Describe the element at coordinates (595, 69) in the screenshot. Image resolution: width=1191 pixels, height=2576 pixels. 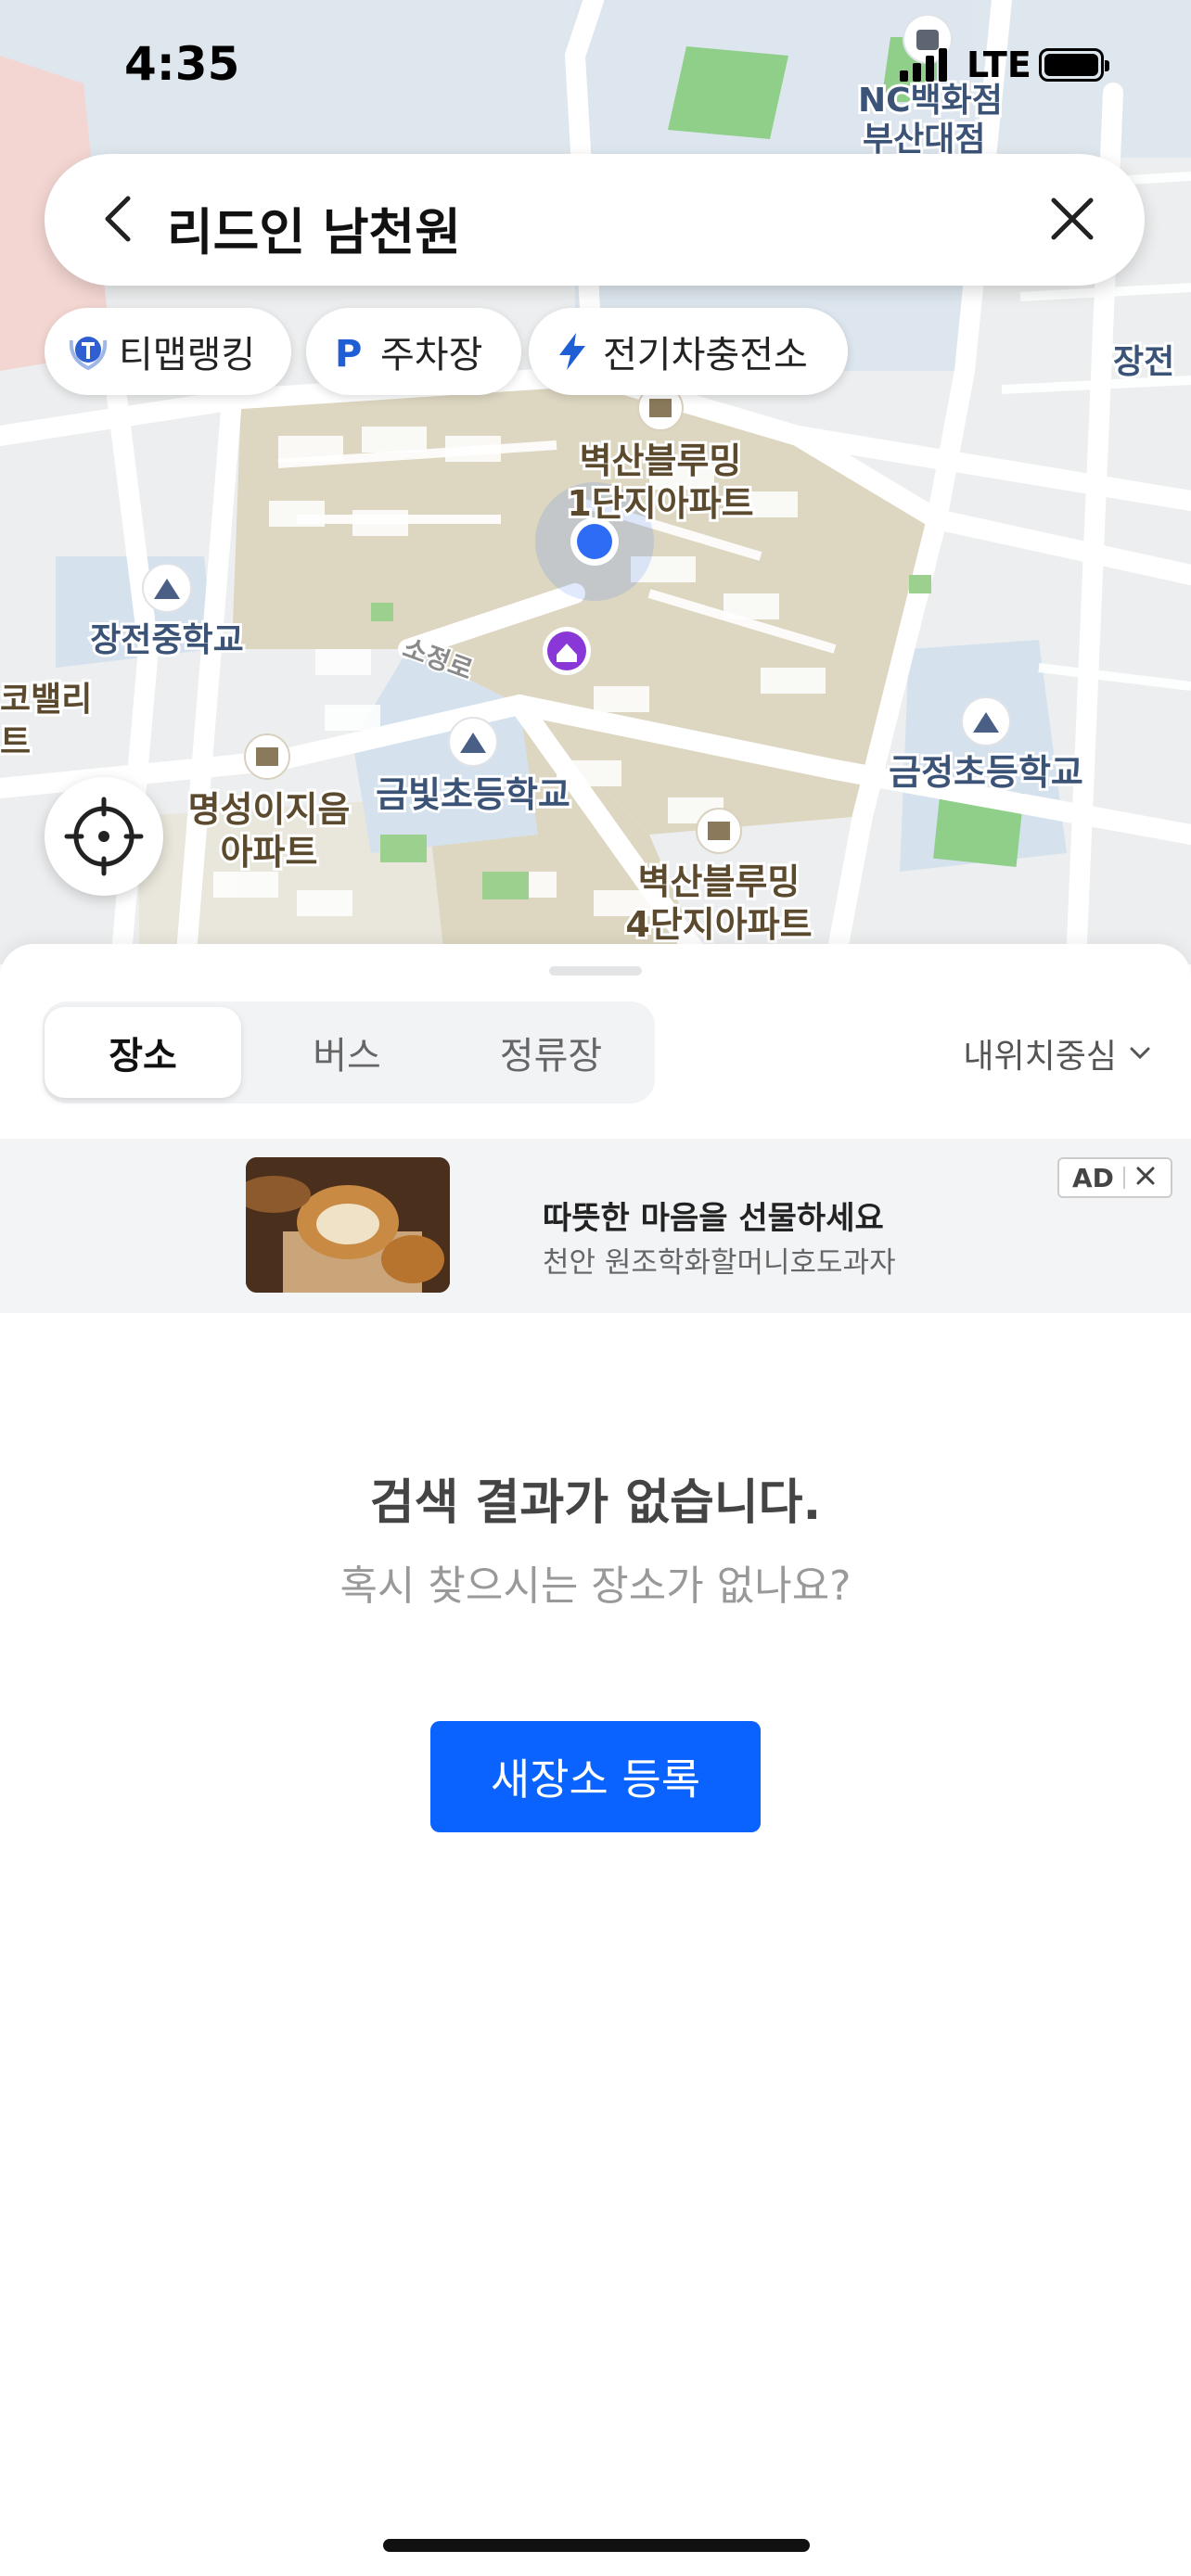
I see `status-bar: 4:35 LTE` at that location.